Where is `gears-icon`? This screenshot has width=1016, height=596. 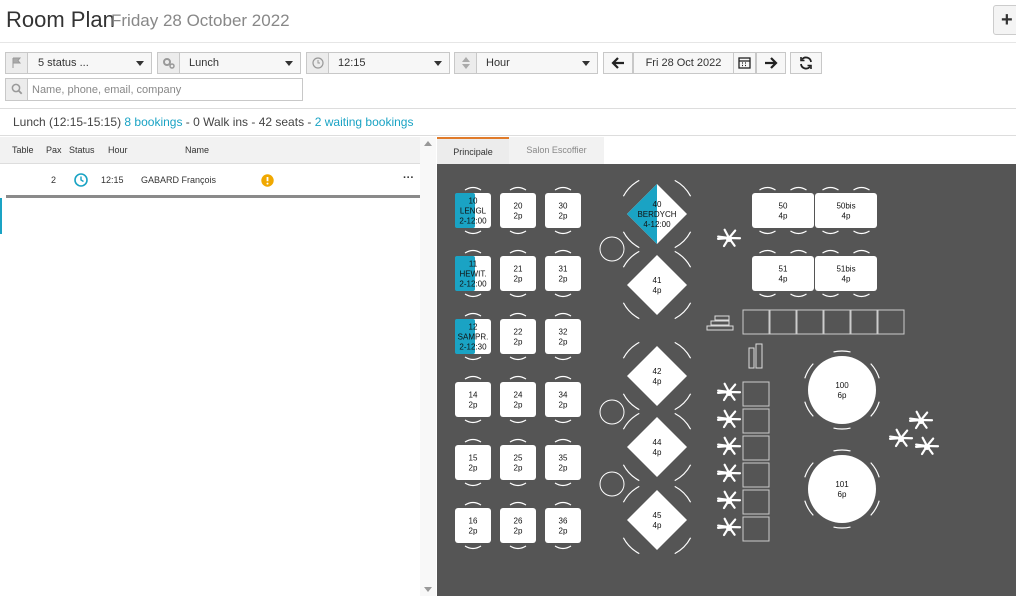 gears-icon is located at coordinates (169, 63).